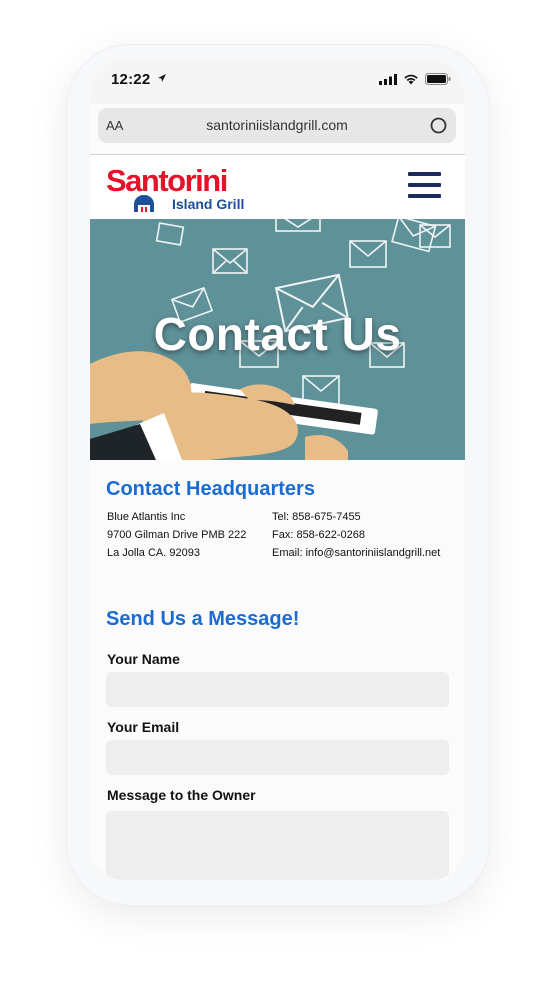 The width and height of the screenshot is (557, 994). I want to click on wifi-icon, so click(411, 79).